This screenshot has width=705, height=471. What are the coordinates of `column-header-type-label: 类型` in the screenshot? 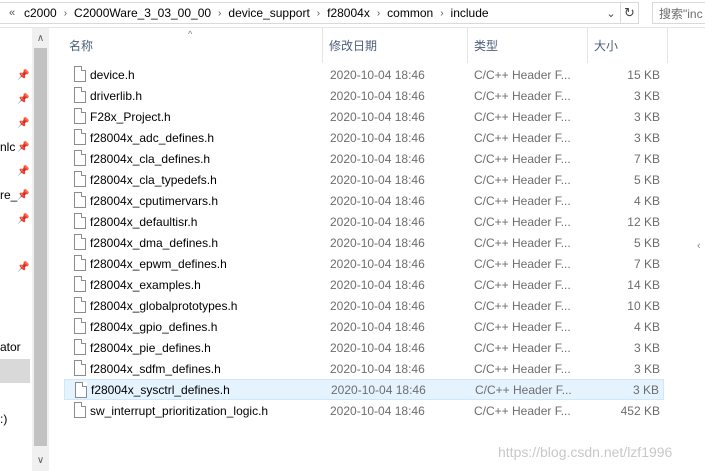 It's located at (486, 46).